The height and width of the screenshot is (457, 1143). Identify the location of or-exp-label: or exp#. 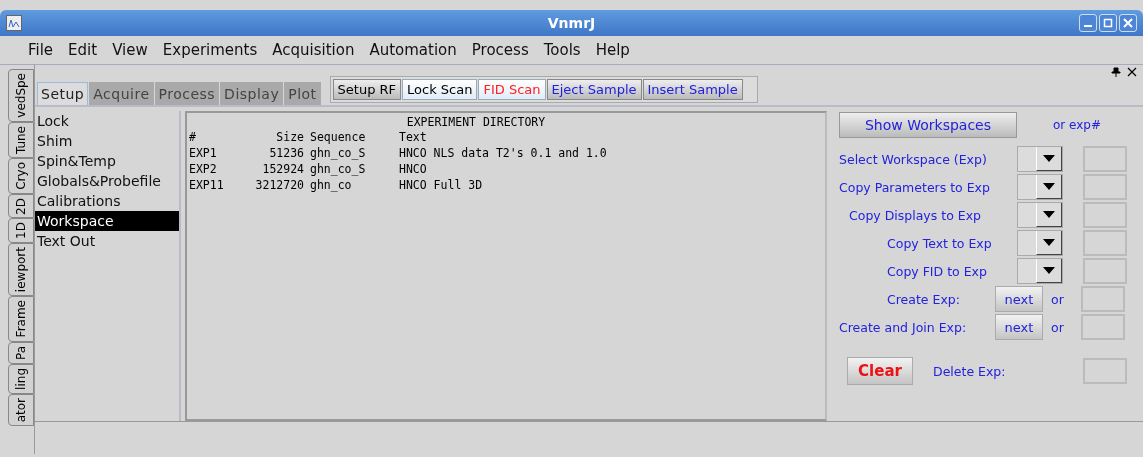
(1077, 125).